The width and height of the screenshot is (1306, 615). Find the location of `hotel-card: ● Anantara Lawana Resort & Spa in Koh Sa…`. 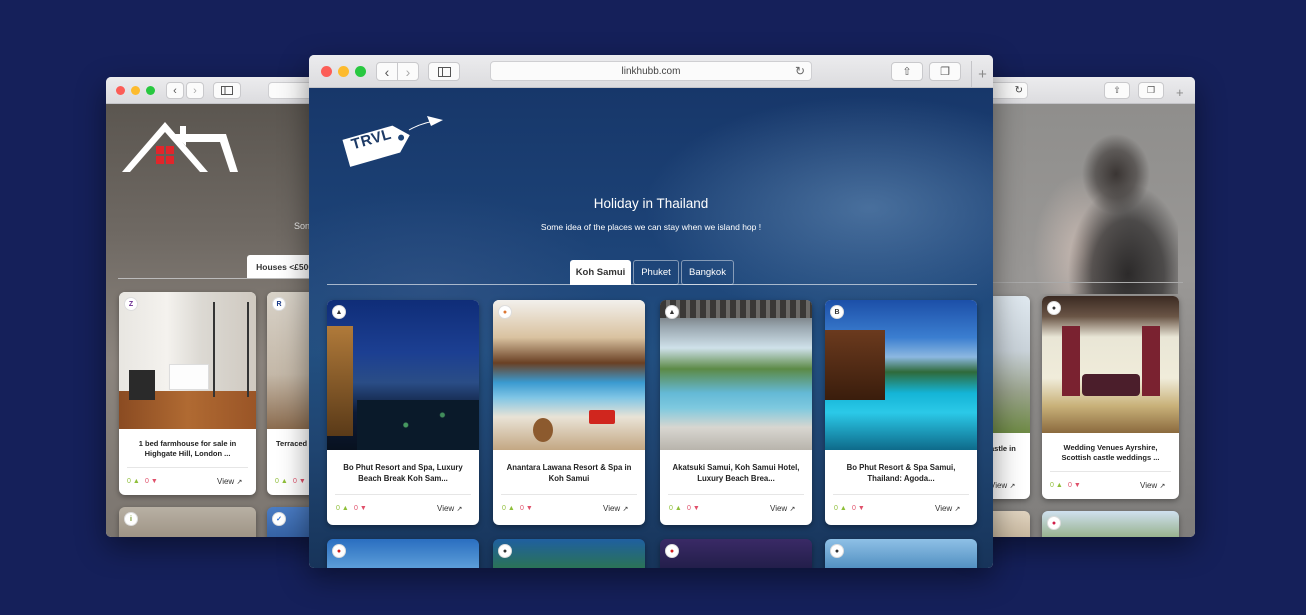

hotel-card: ● Anantara Lawana Resort & Spa in Koh Sa… is located at coordinates (569, 412).